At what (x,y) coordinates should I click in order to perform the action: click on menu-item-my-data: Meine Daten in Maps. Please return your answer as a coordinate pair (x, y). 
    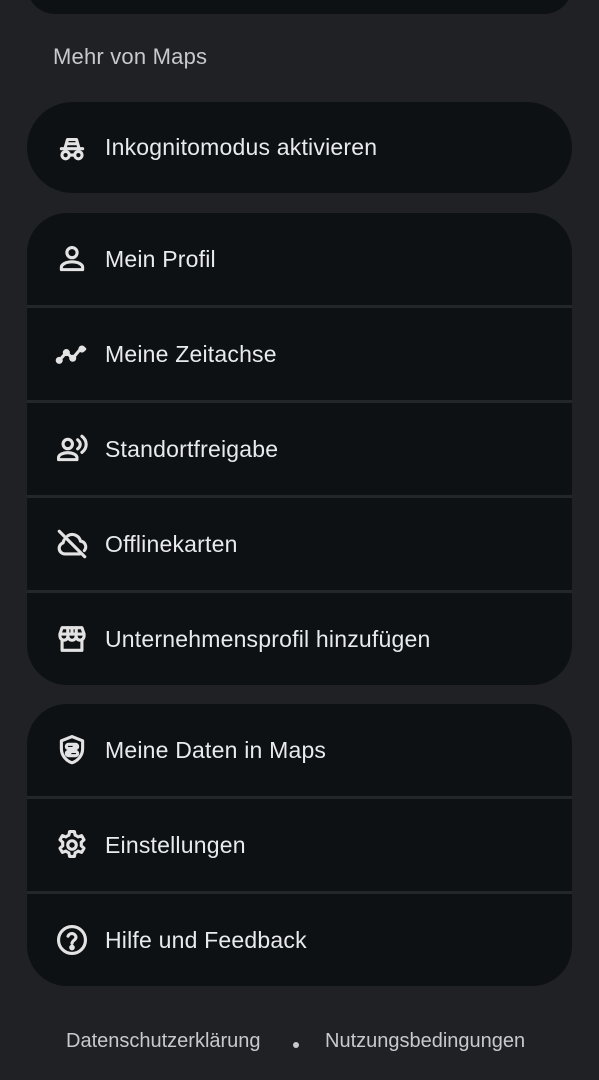
    Looking at the image, I should click on (299, 750).